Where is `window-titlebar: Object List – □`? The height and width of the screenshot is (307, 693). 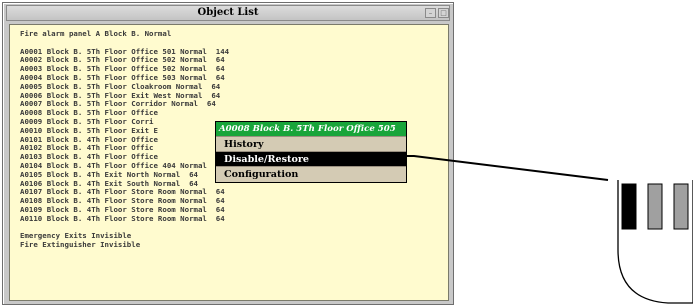 window-titlebar: Object List – □ is located at coordinates (228, 13).